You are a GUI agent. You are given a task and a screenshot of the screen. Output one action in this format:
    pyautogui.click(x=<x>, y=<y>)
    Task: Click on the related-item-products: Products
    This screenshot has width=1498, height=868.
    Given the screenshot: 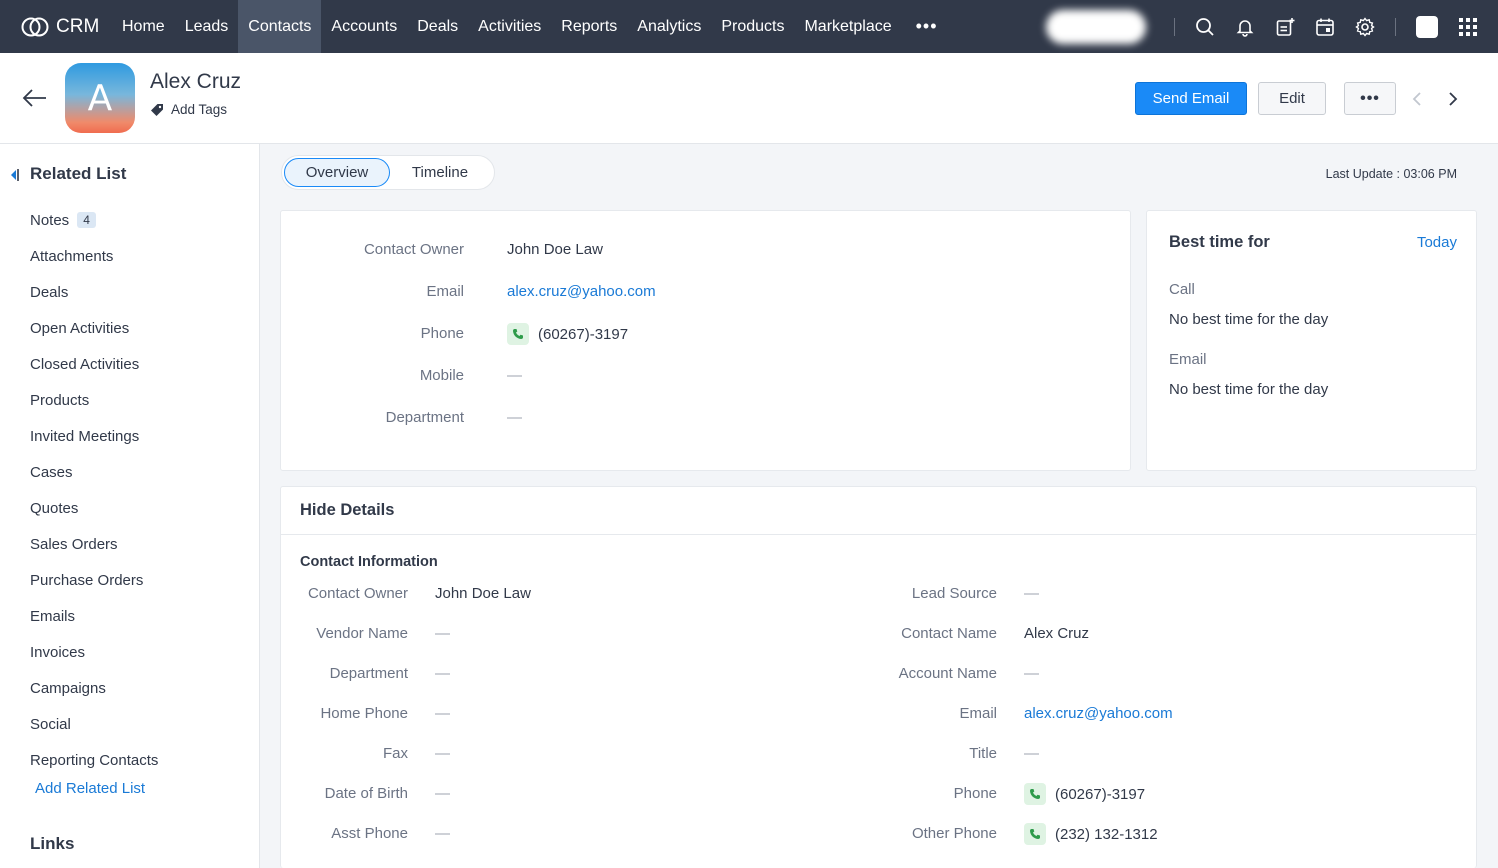 What is the action you would take?
    pyautogui.click(x=94, y=400)
    